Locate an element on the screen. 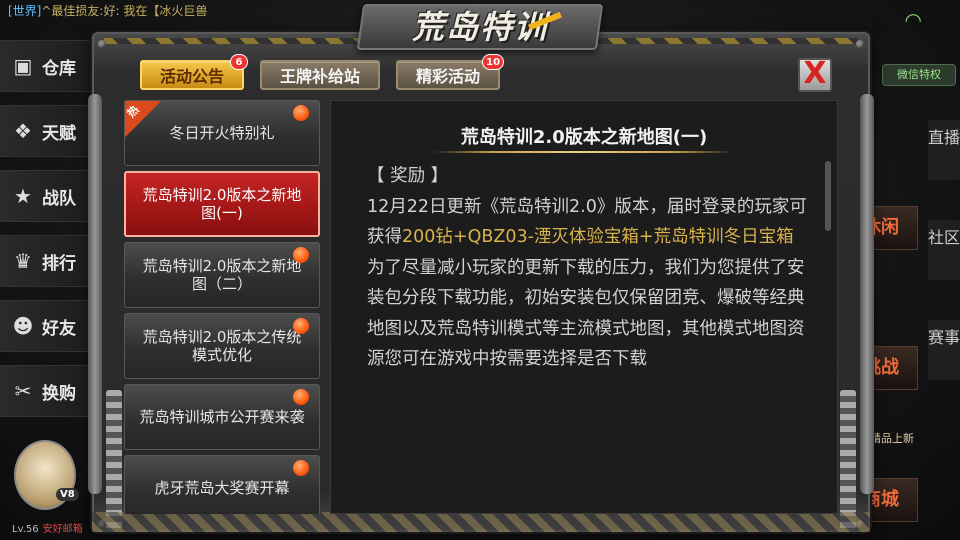  panel-tabs: 活动公告 6 王牌补给站 精彩活动 10 is located at coordinates (322, 72).